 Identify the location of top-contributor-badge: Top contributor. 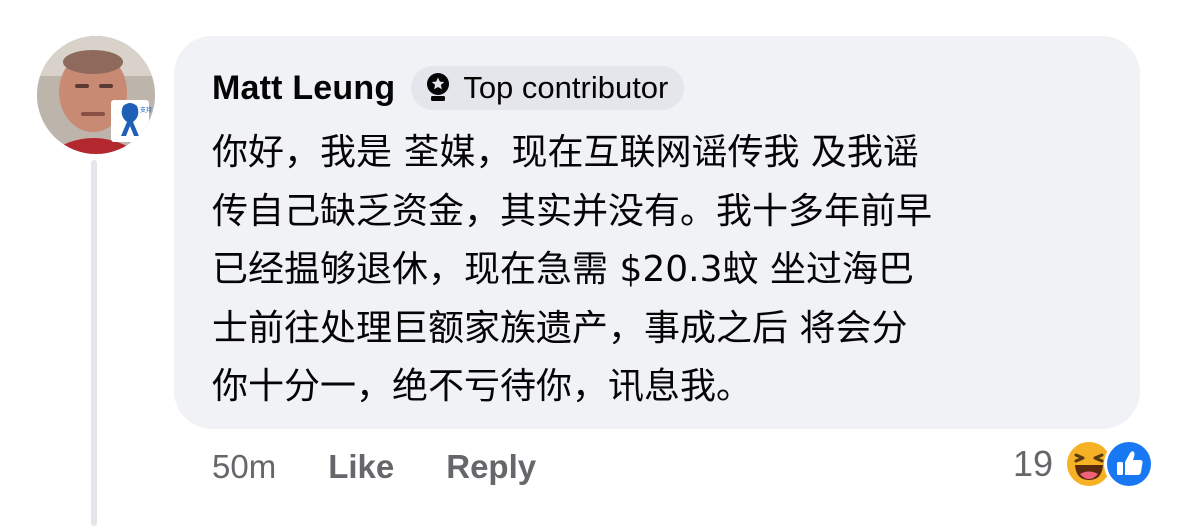
(548, 88).